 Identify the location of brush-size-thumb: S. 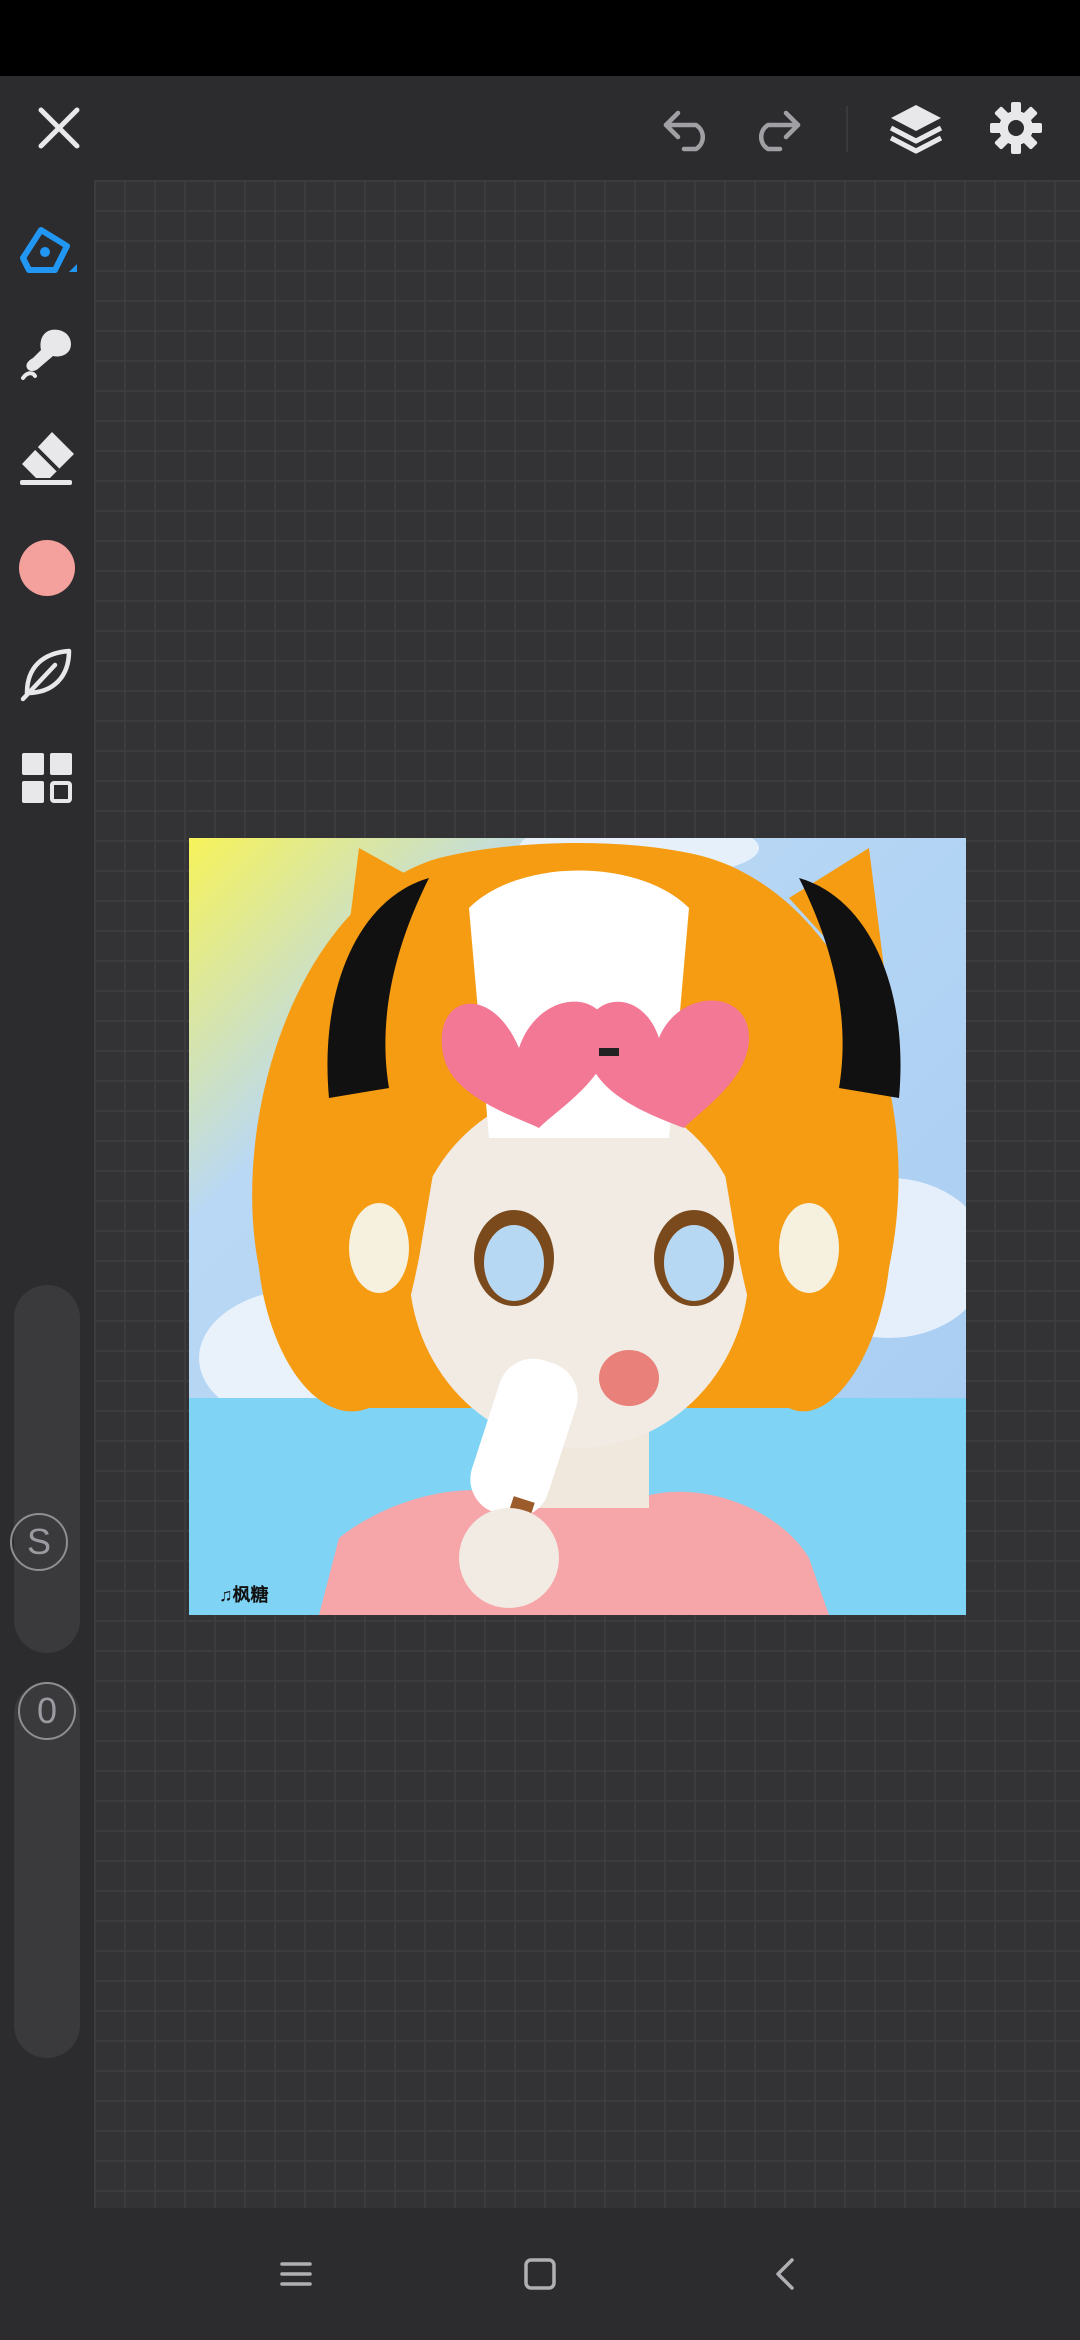
(39, 1542).